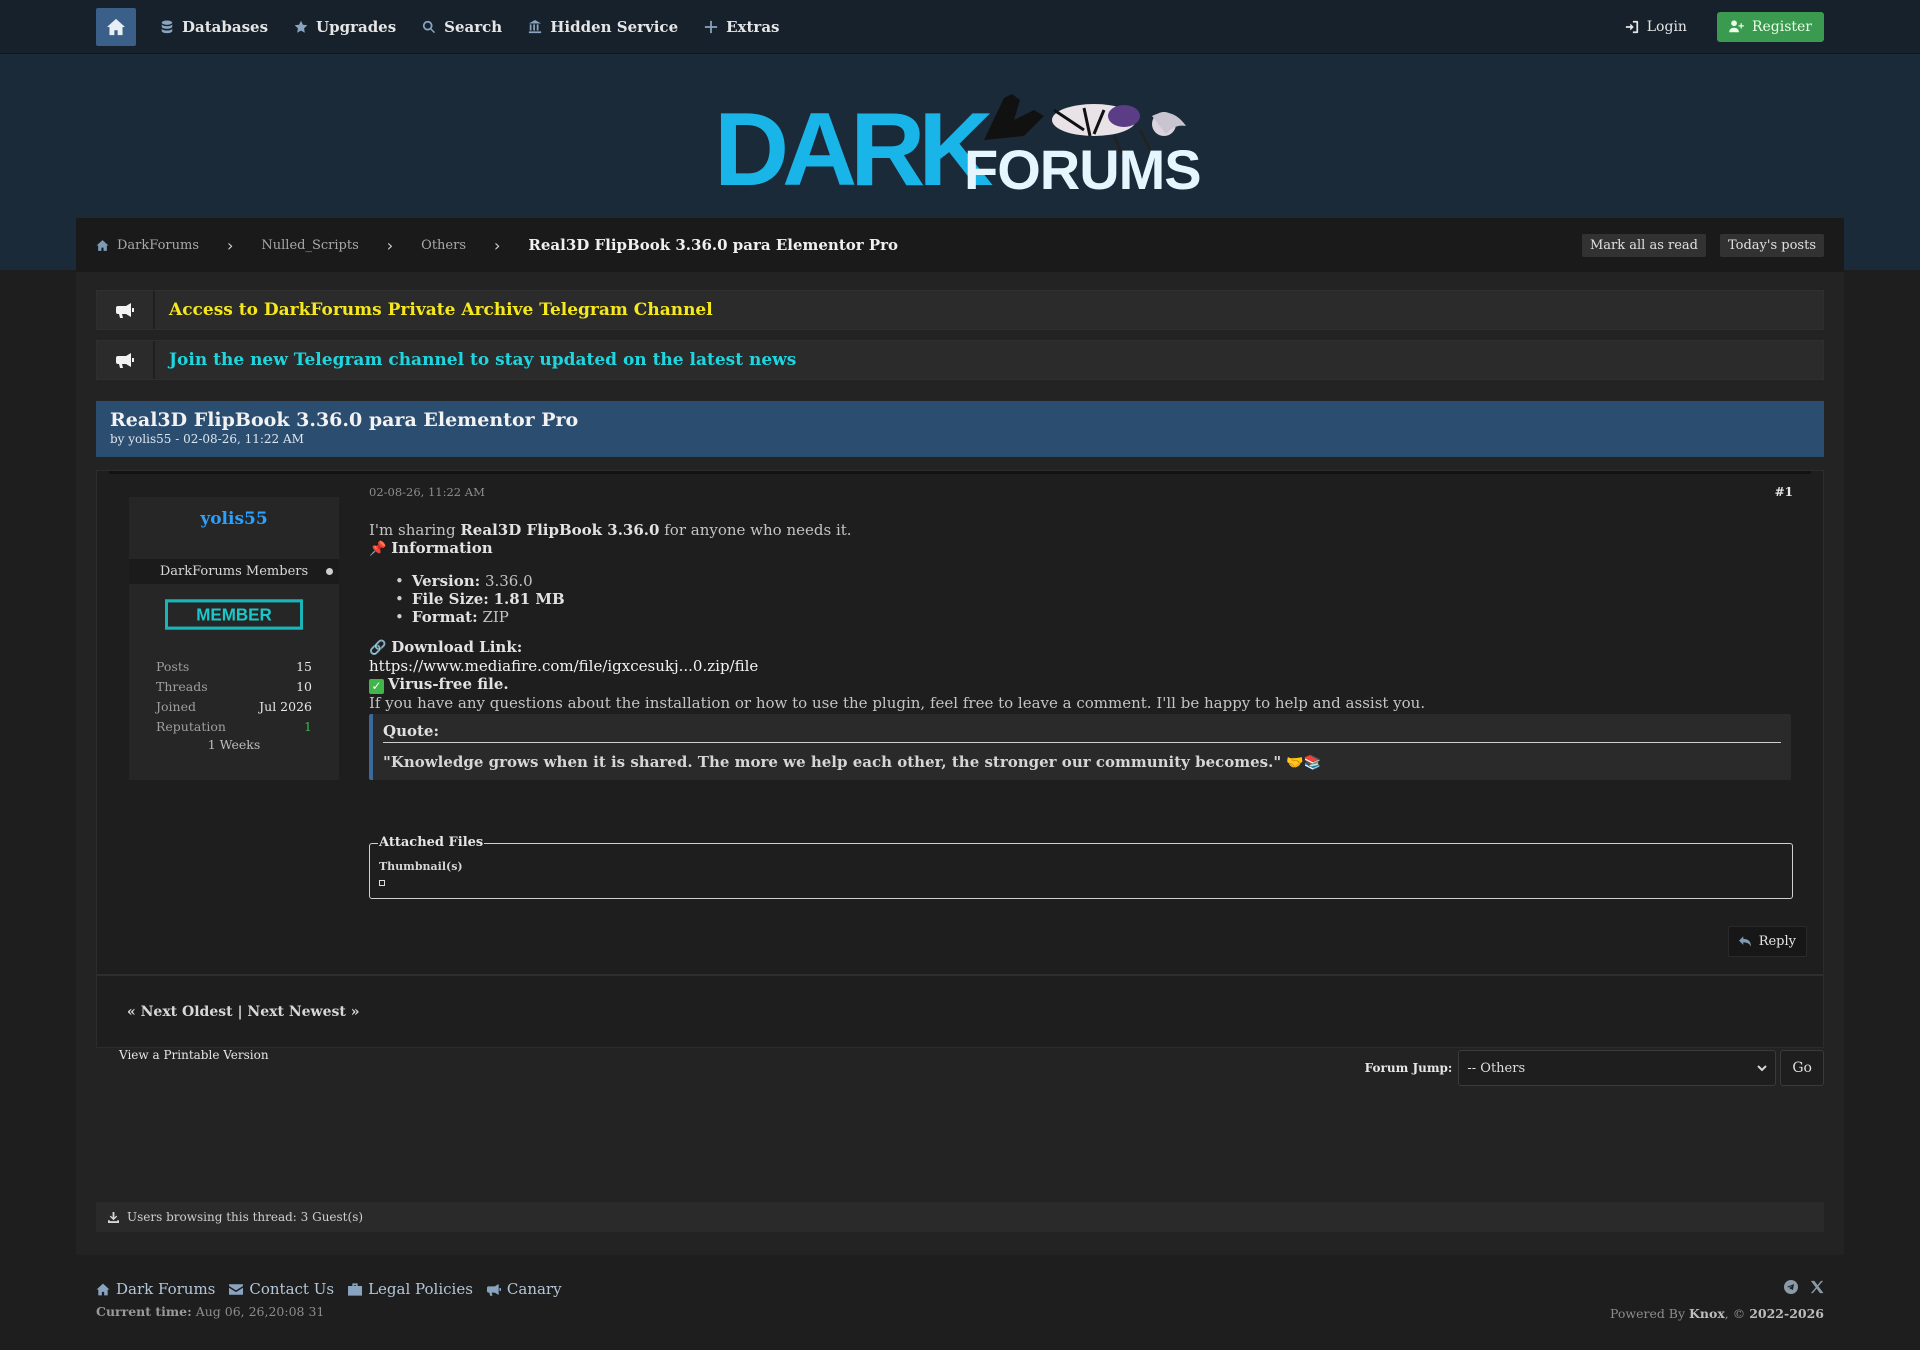 The width and height of the screenshot is (1920, 1350). I want to click on x-twitter-link, so click(1817, 1289).